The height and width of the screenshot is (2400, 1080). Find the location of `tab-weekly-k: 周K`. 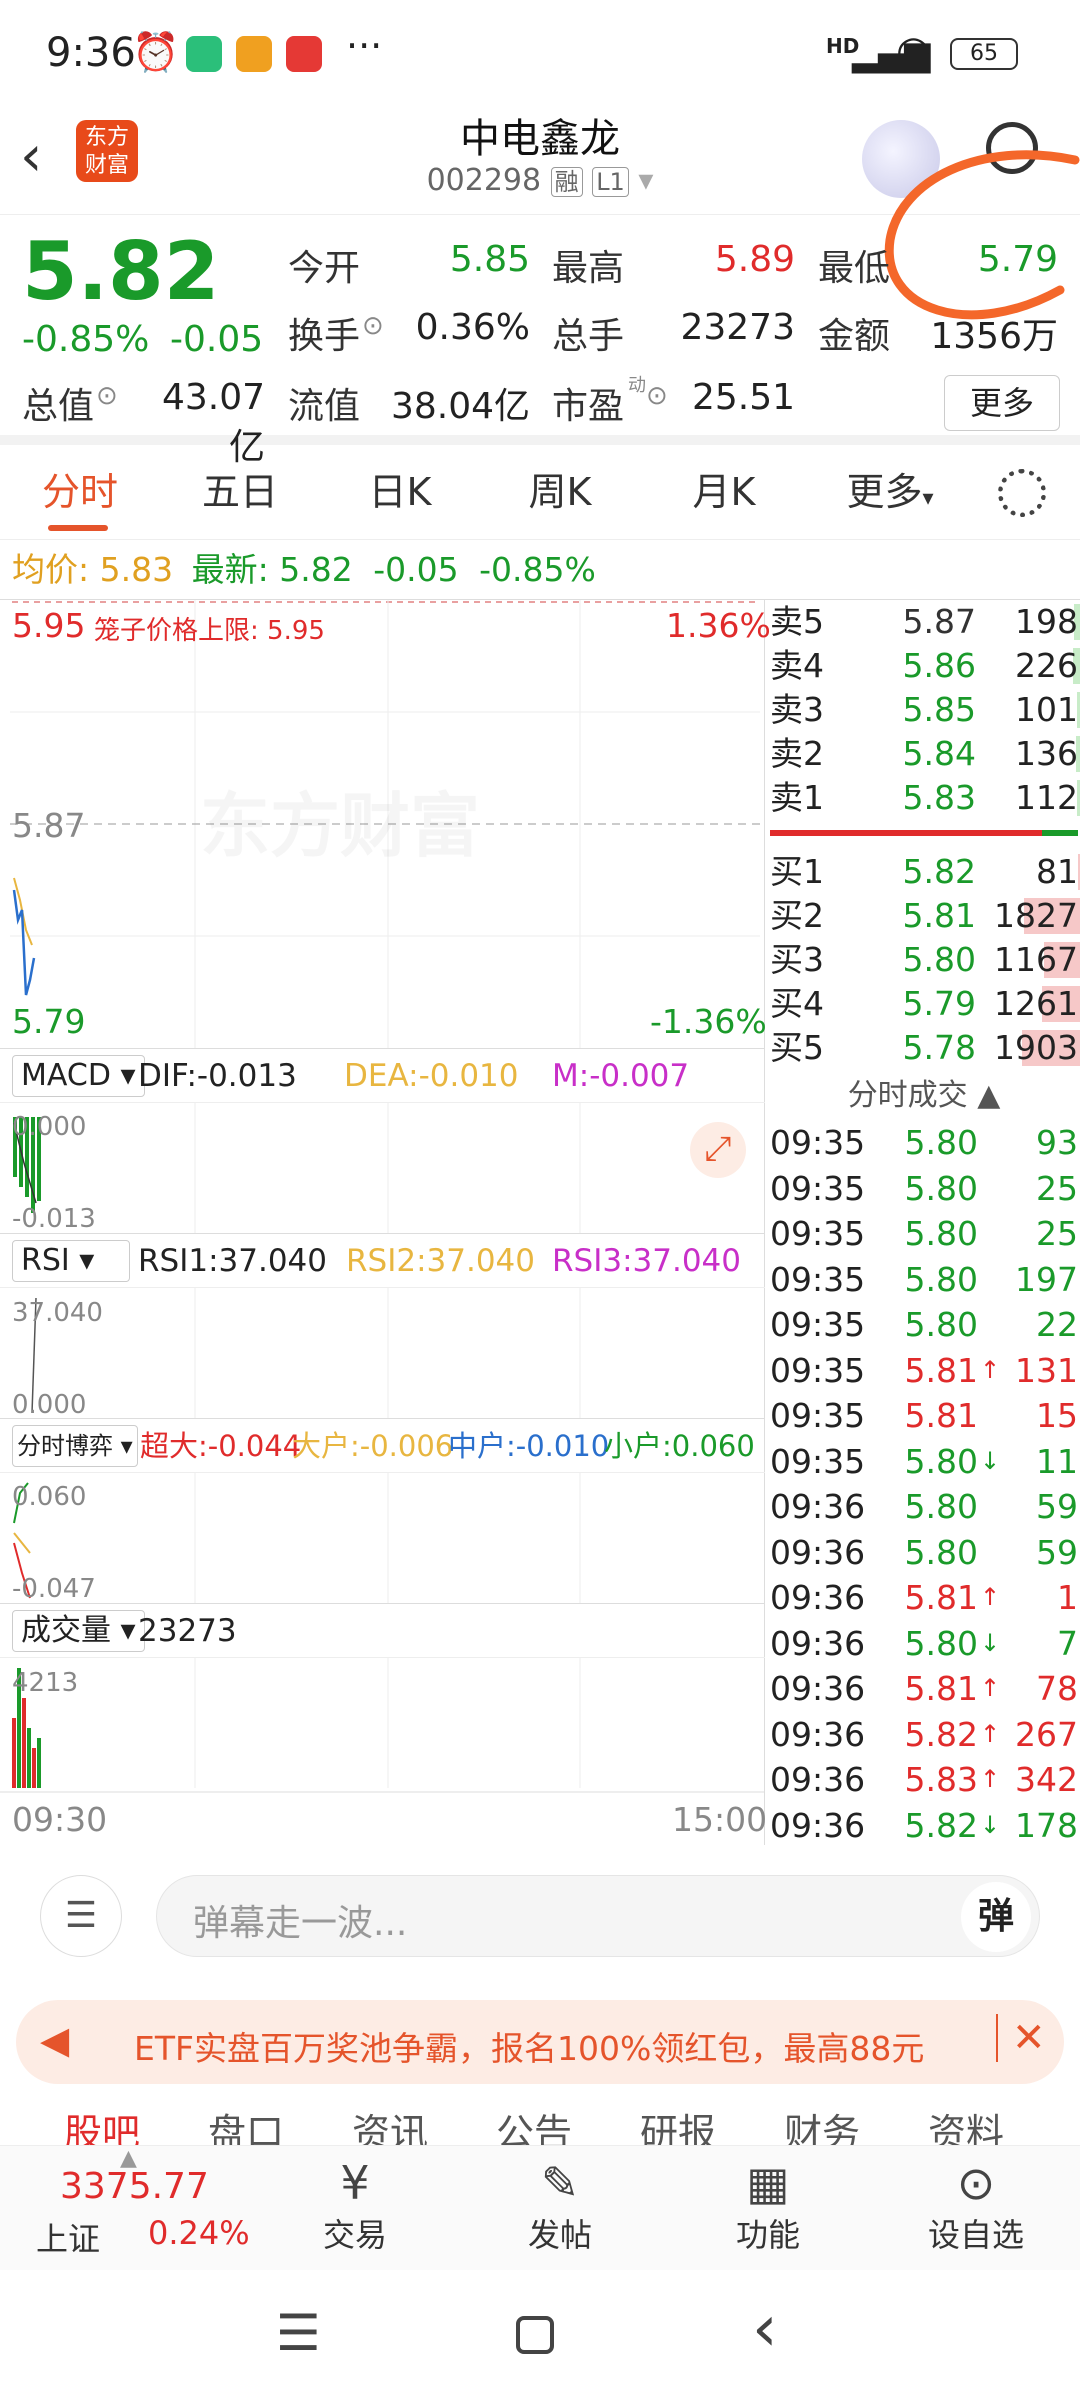

tab-weekly-k: 周K is located at coordinates (560, 492).